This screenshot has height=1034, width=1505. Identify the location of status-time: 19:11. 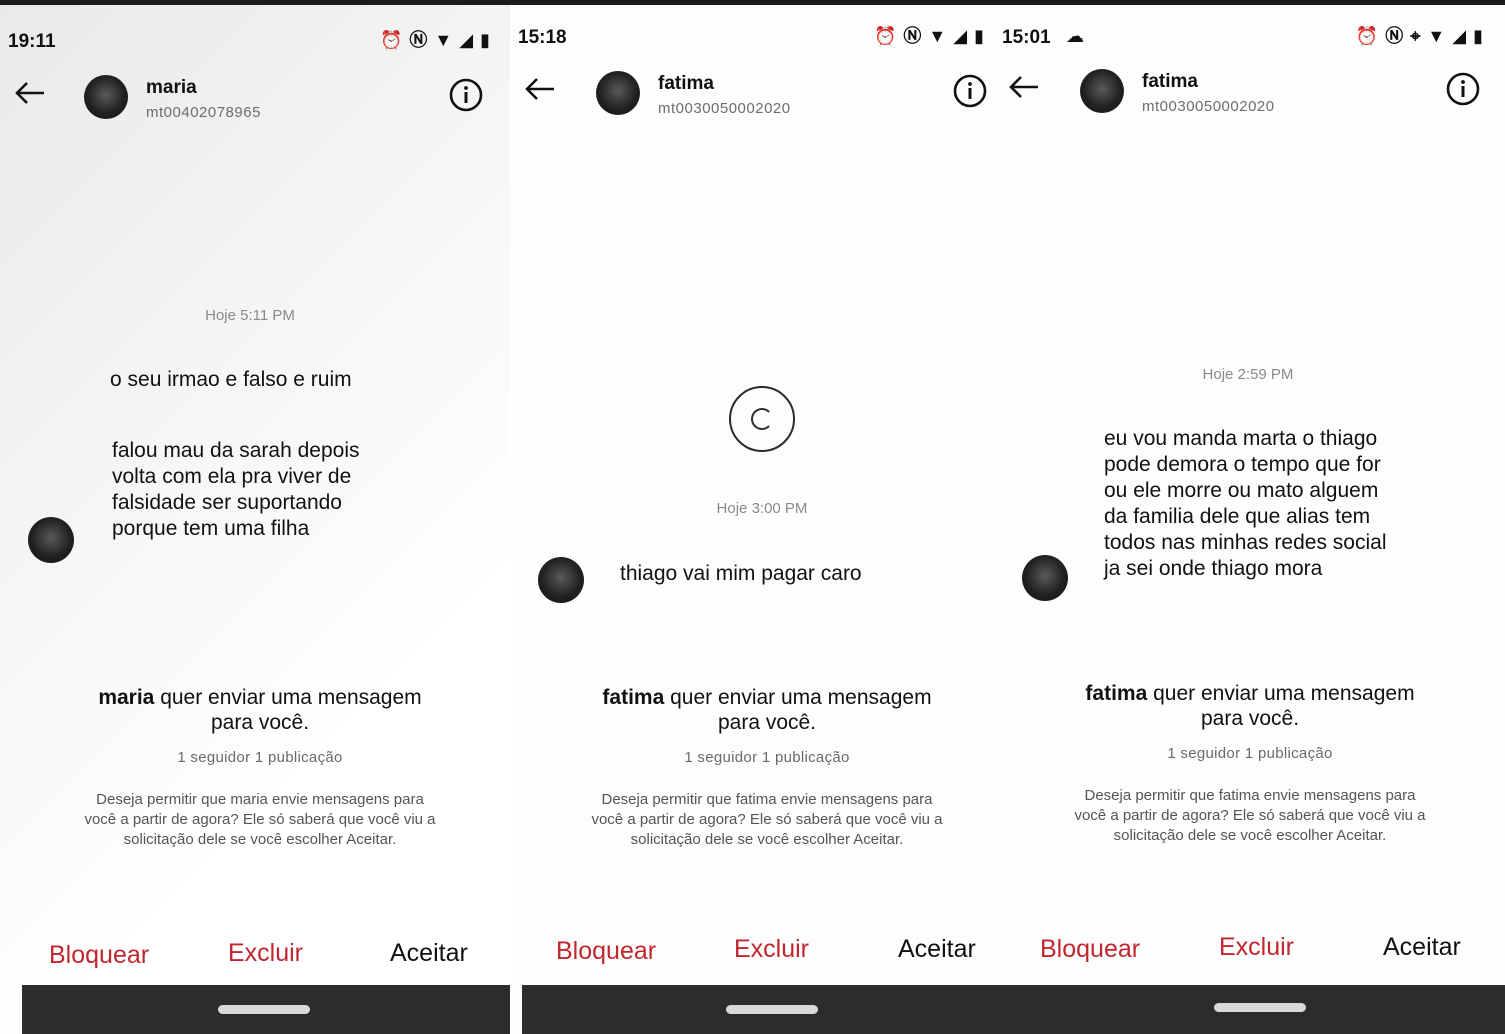
(32, 41).